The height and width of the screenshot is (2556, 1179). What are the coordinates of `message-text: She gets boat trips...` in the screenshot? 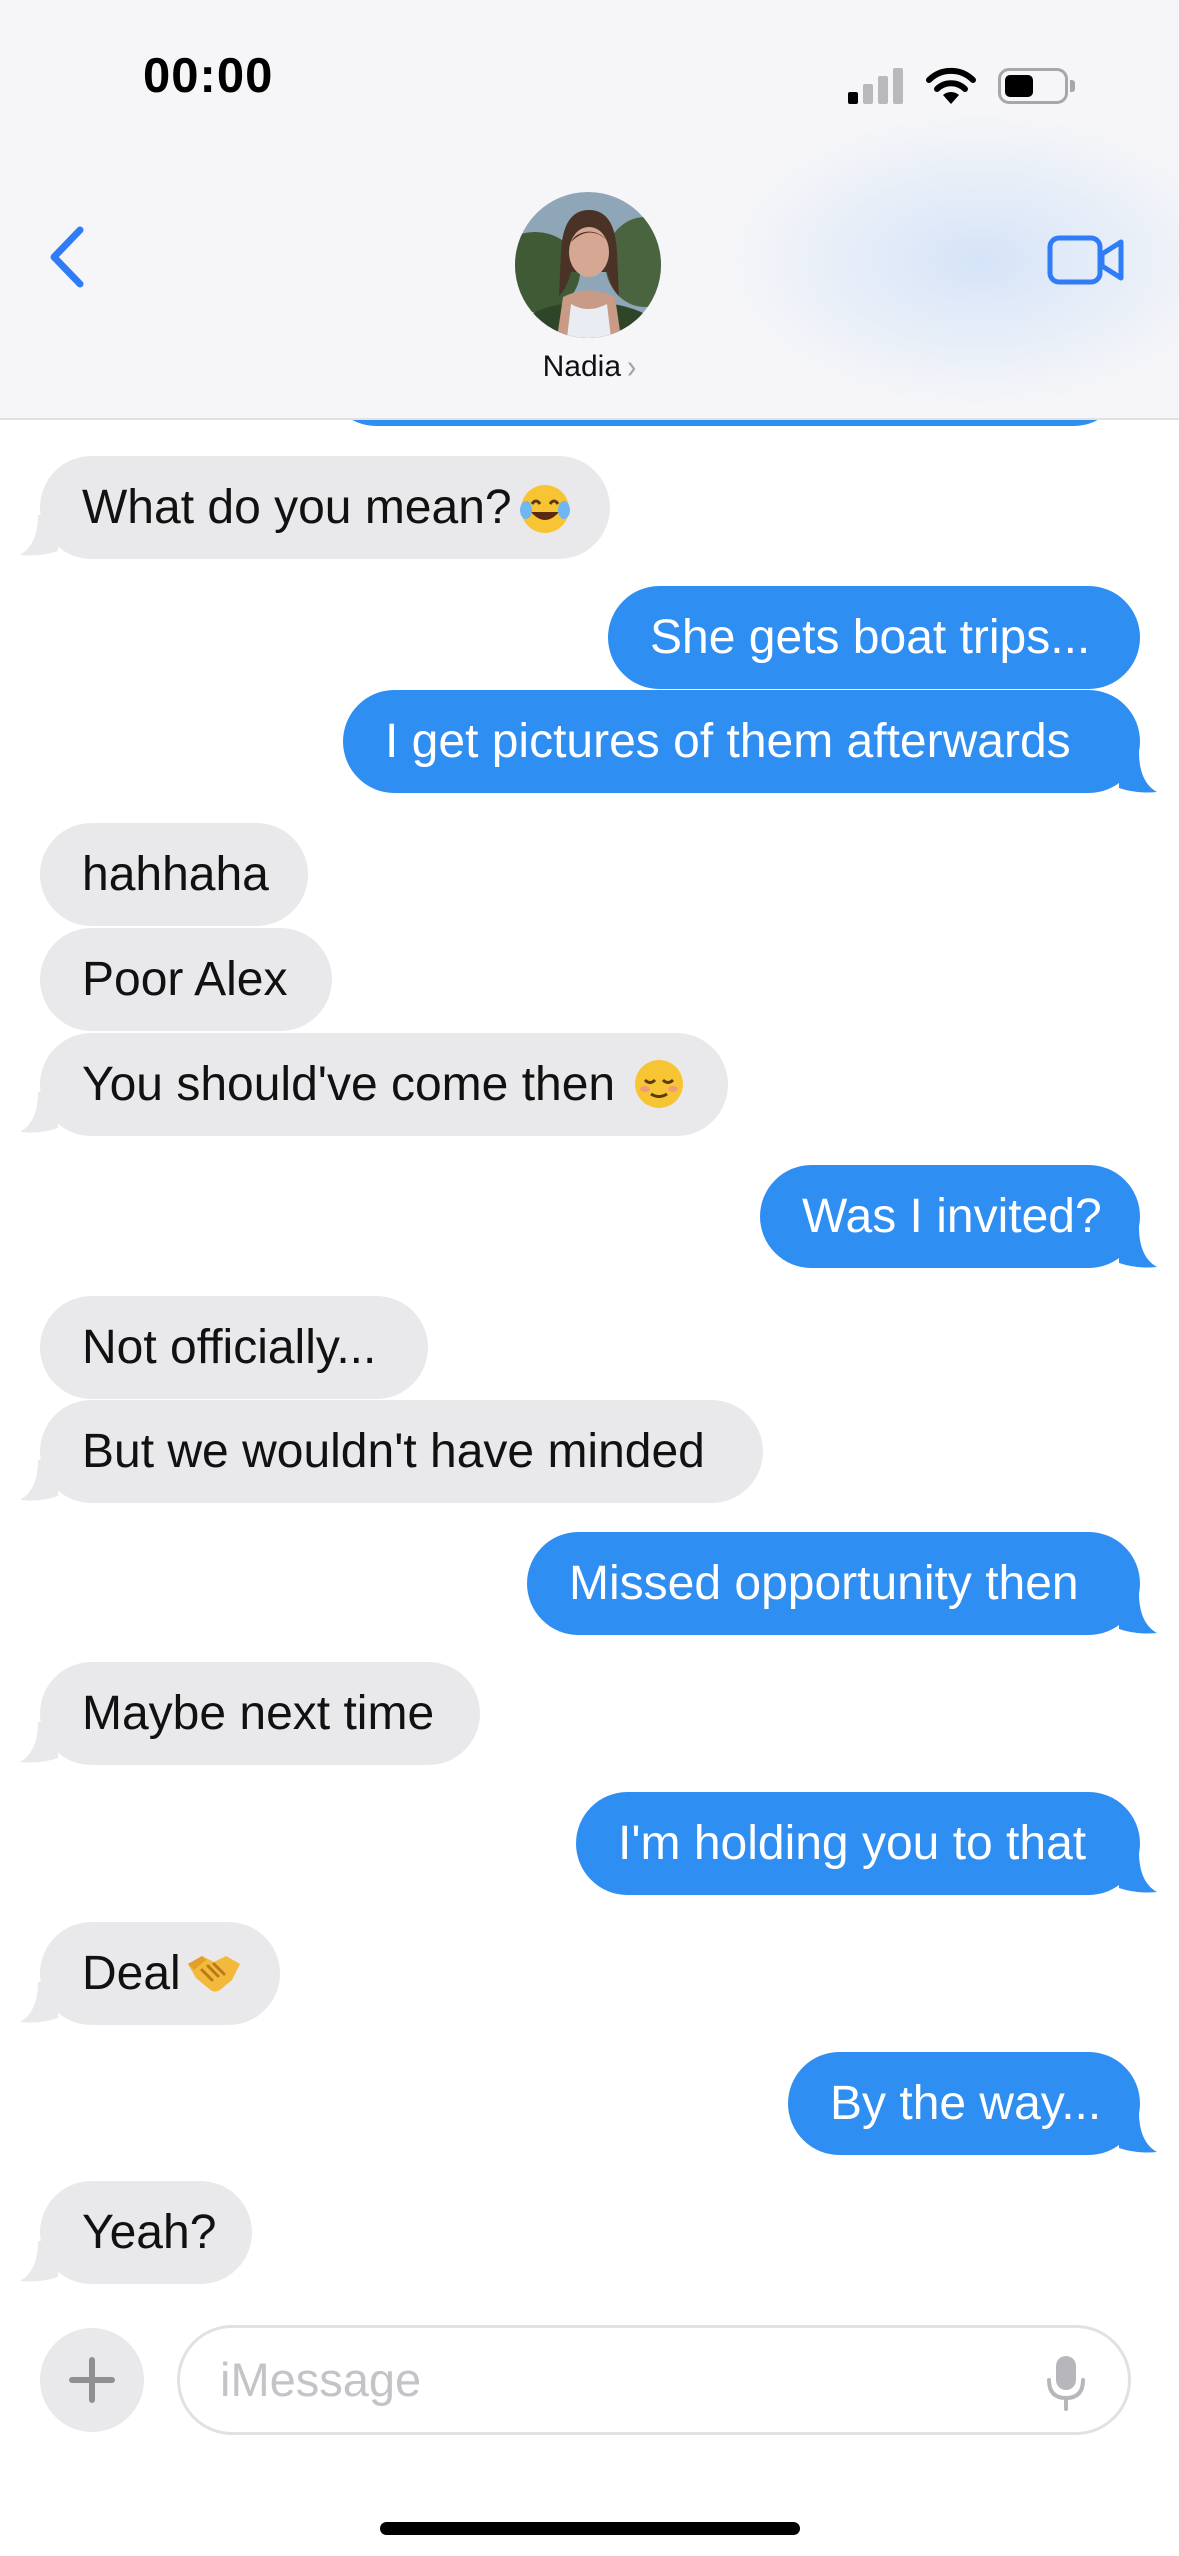 It's located at (870, 637).